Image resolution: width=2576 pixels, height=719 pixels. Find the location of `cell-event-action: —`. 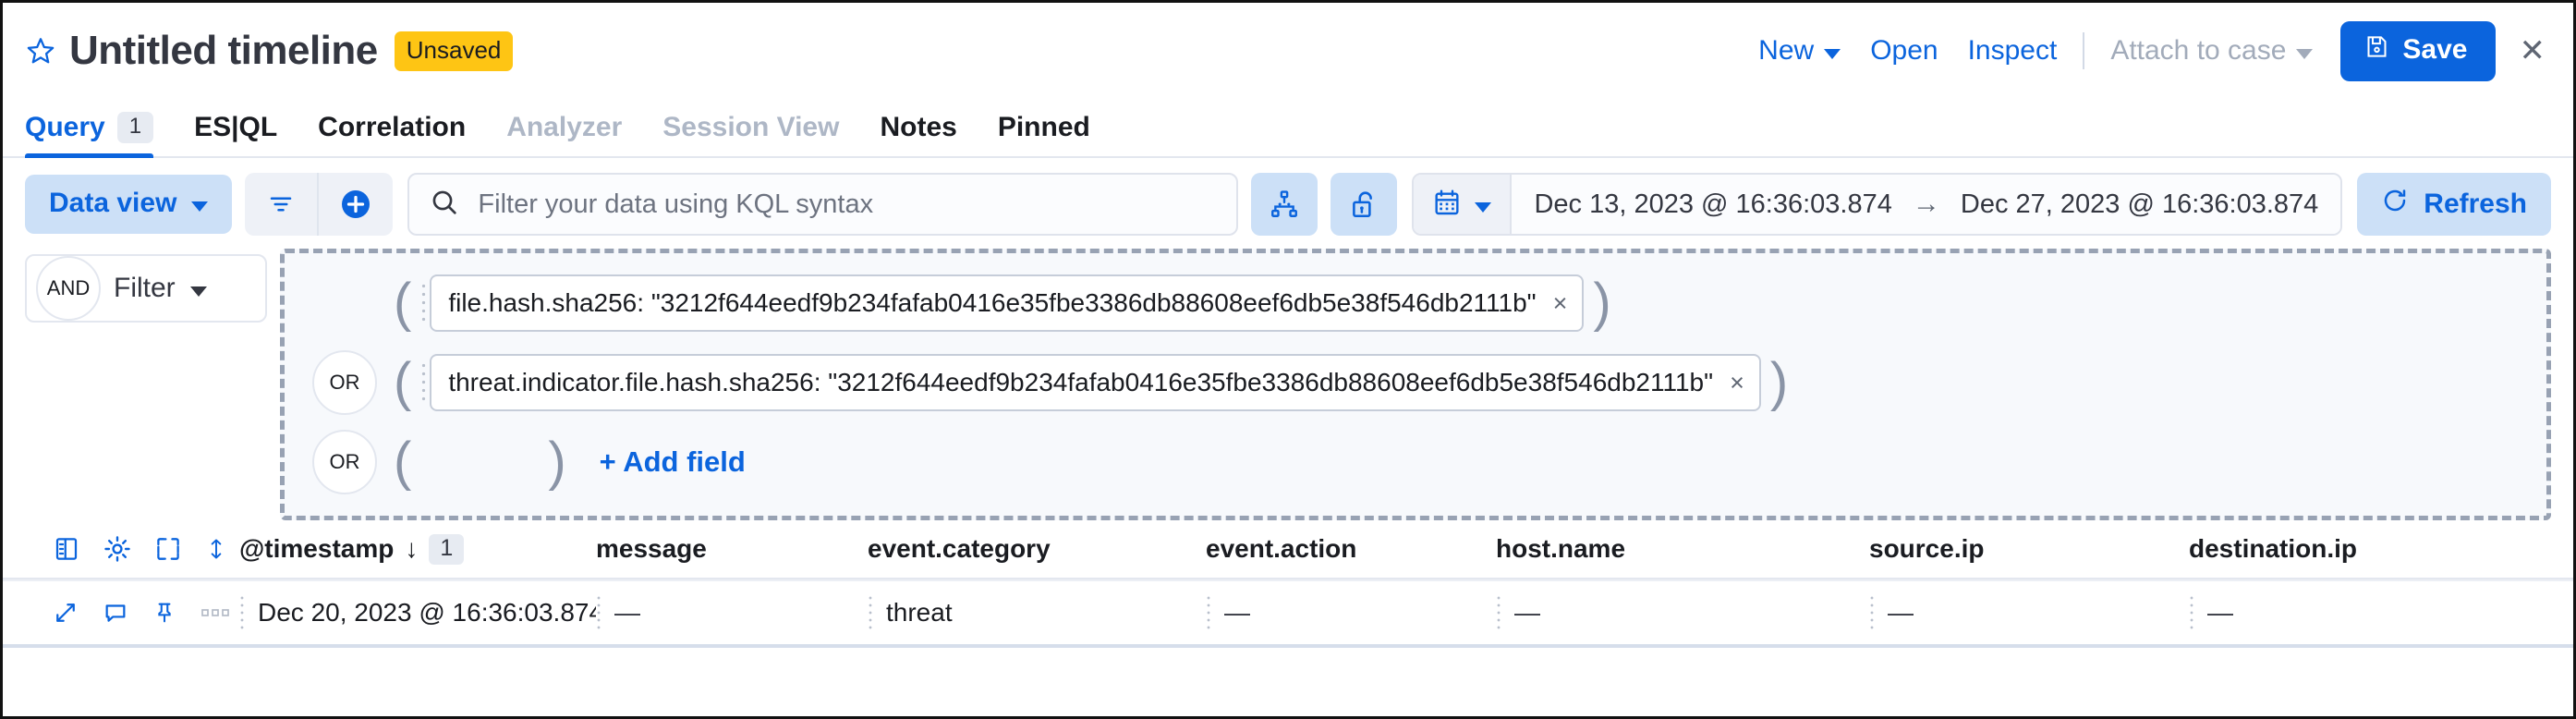

cell-event-action: — is located at coordinates (1351, 612).